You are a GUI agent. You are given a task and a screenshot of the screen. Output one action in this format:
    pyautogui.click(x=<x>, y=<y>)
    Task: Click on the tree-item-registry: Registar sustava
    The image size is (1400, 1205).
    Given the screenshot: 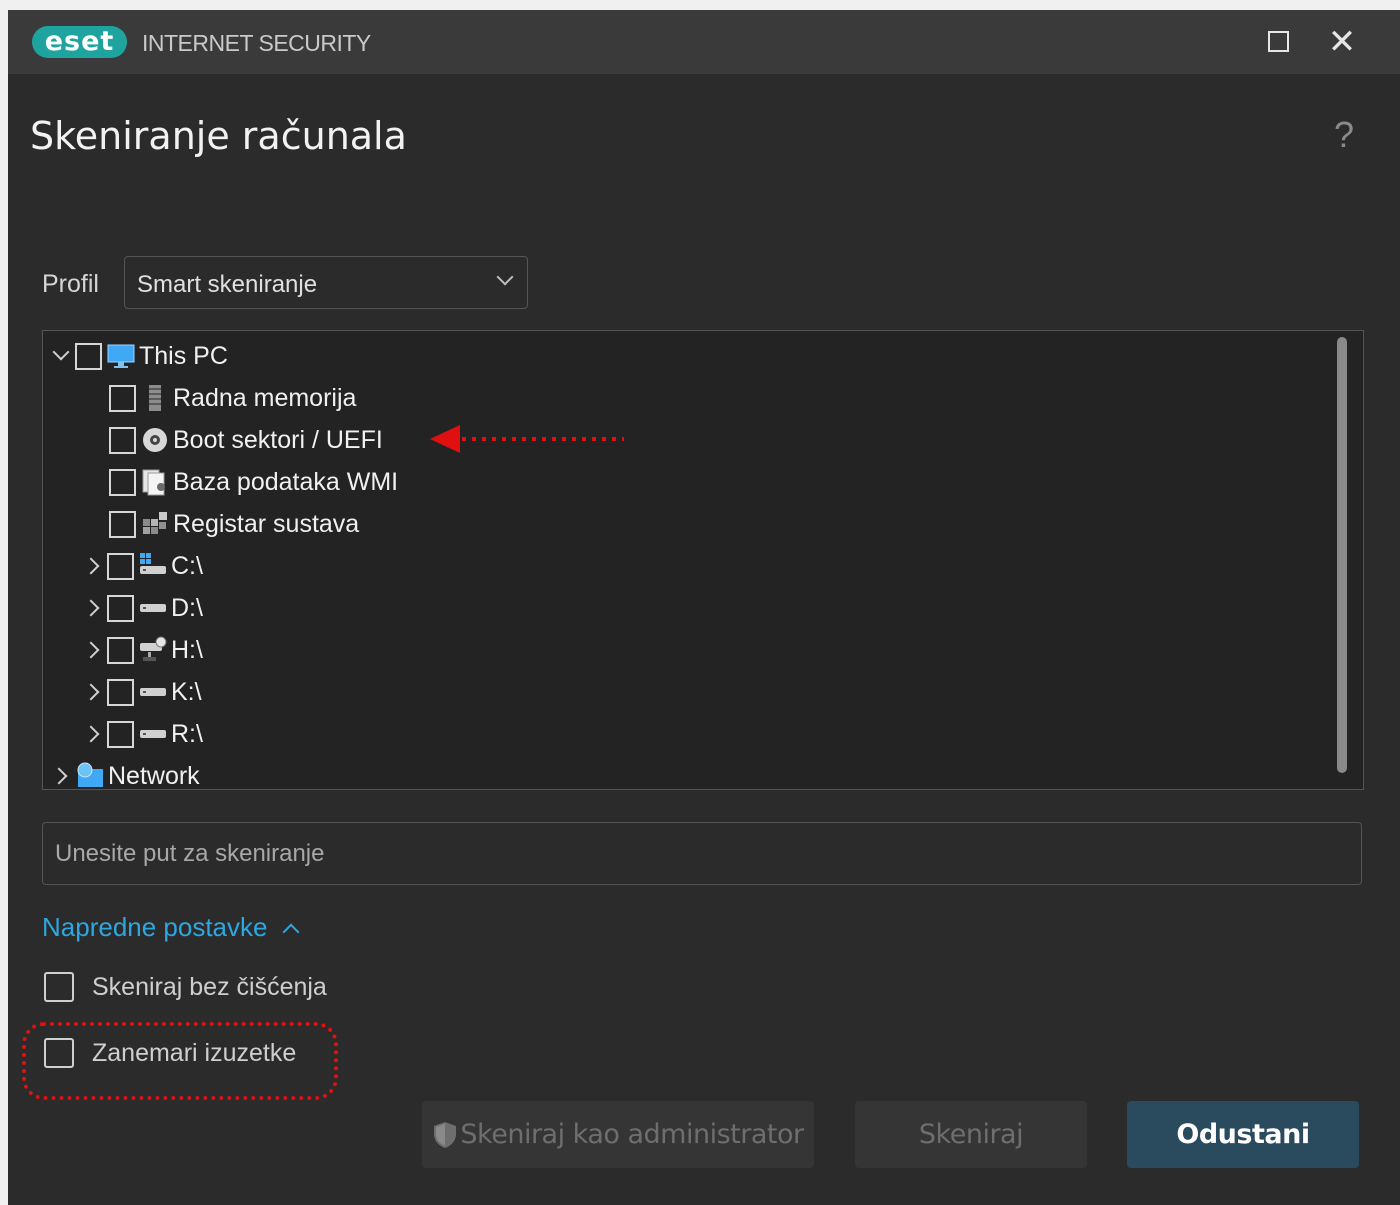 What is the action you would take?
    pyautogui.click(x=234, y=524)
    